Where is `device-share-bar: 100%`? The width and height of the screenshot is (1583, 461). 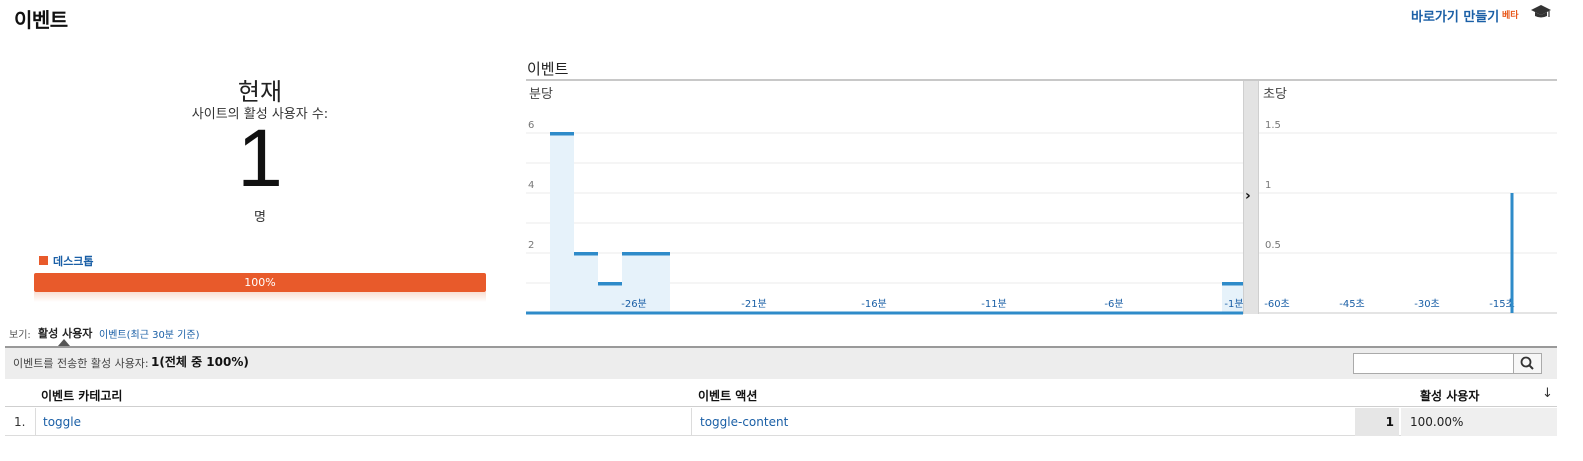 device-share-bar: 100% is located at coordinates (260, 282).